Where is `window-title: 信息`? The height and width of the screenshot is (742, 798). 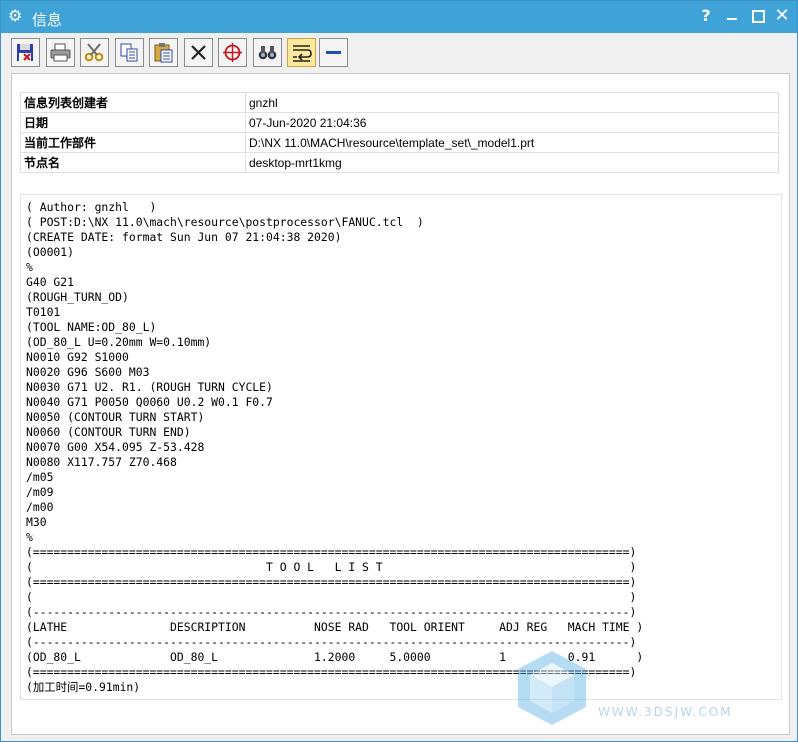
window-title: 信息 is located at coordinates (47, 20).